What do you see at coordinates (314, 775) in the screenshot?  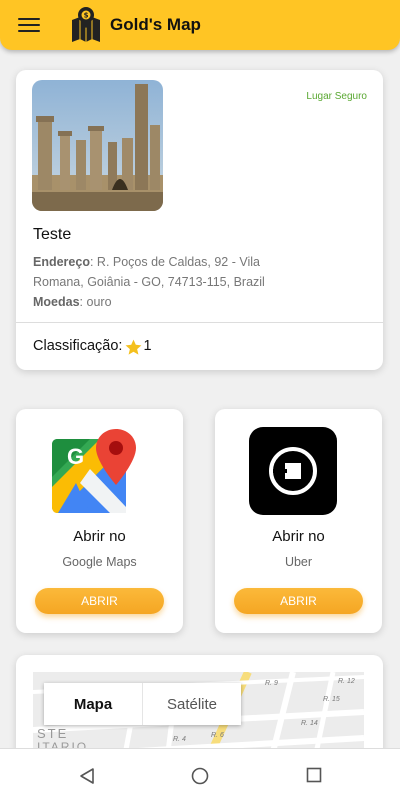 I see `recents-icon` at bounding box center [314, 775].